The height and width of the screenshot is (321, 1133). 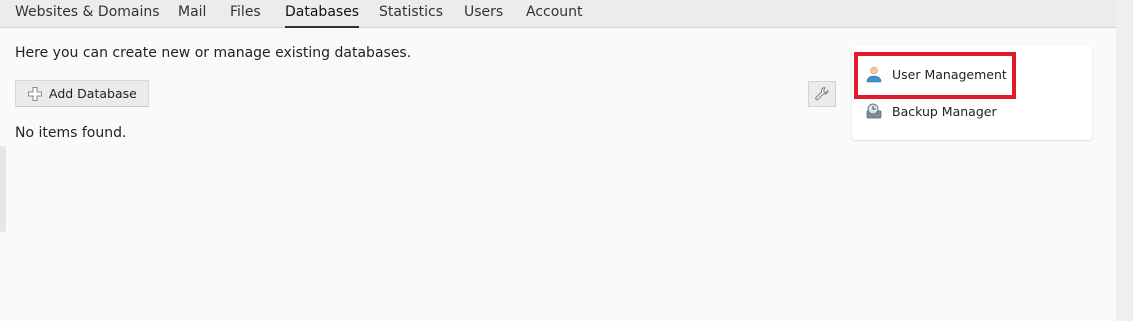 What do you see at coordinates (949, 74) in the screenshot?
I see `user-management-label: User Management` at bounding box center [949, 74].